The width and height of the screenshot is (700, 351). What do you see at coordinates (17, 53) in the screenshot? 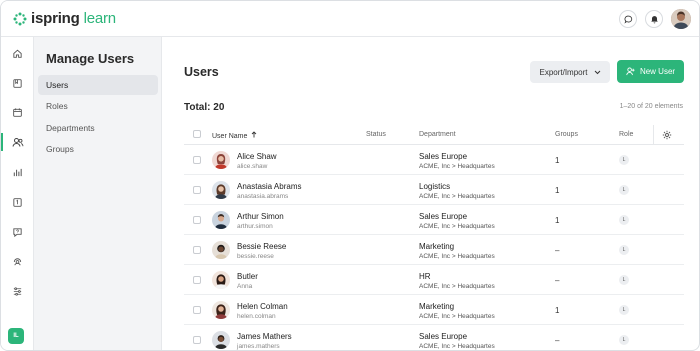
I see `home-icon` at bounding box center [17, 53].